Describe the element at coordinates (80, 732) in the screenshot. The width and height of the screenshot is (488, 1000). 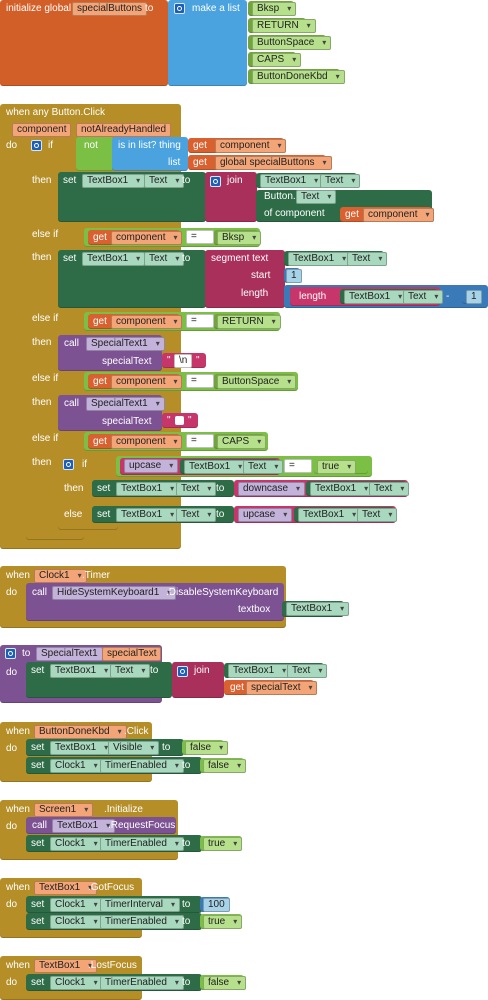
I see `event-component: ButtonDoneKbd` at that location.